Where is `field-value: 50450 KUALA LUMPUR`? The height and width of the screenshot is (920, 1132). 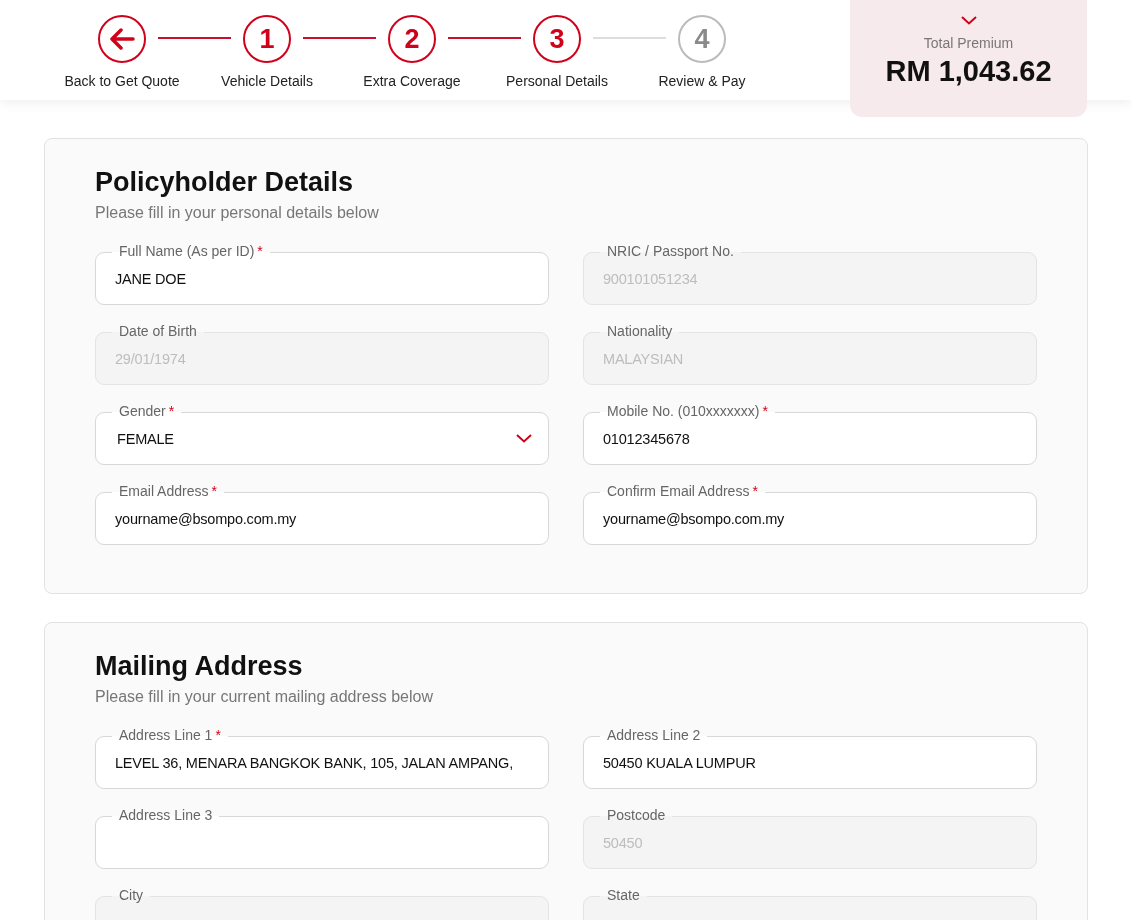
field-value: 50450 KUALA LUMPUR is located at coordinates (679, 762).